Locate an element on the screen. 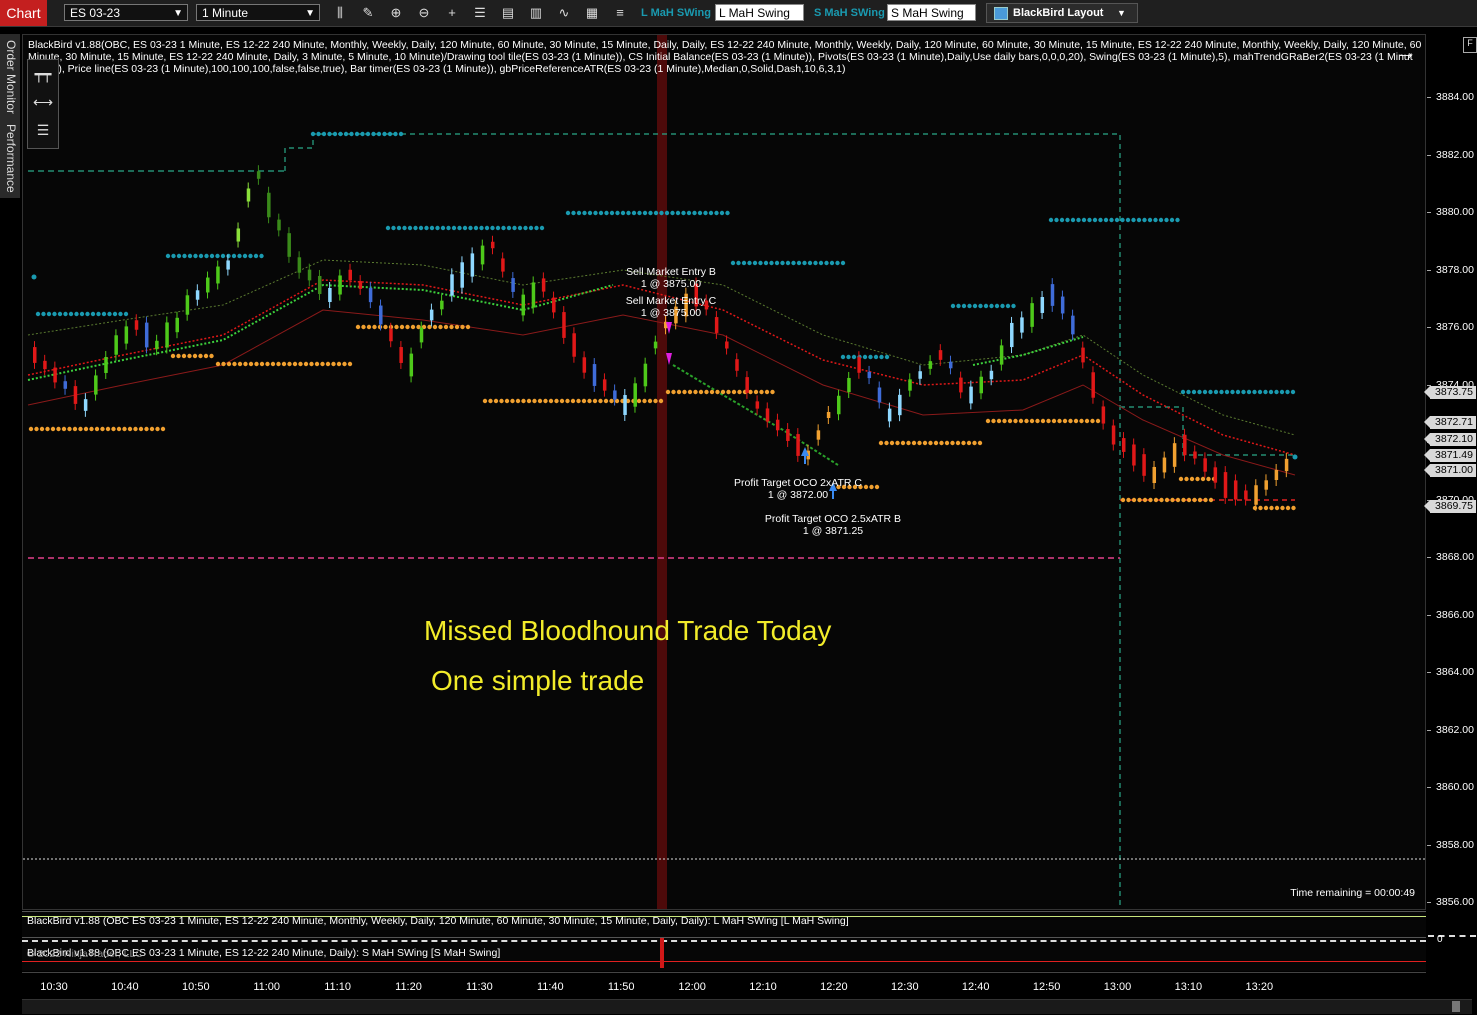 The height and width of the screenshot is (1015, 1477). list-icon: ≡ is located at coordinates (620, 13).